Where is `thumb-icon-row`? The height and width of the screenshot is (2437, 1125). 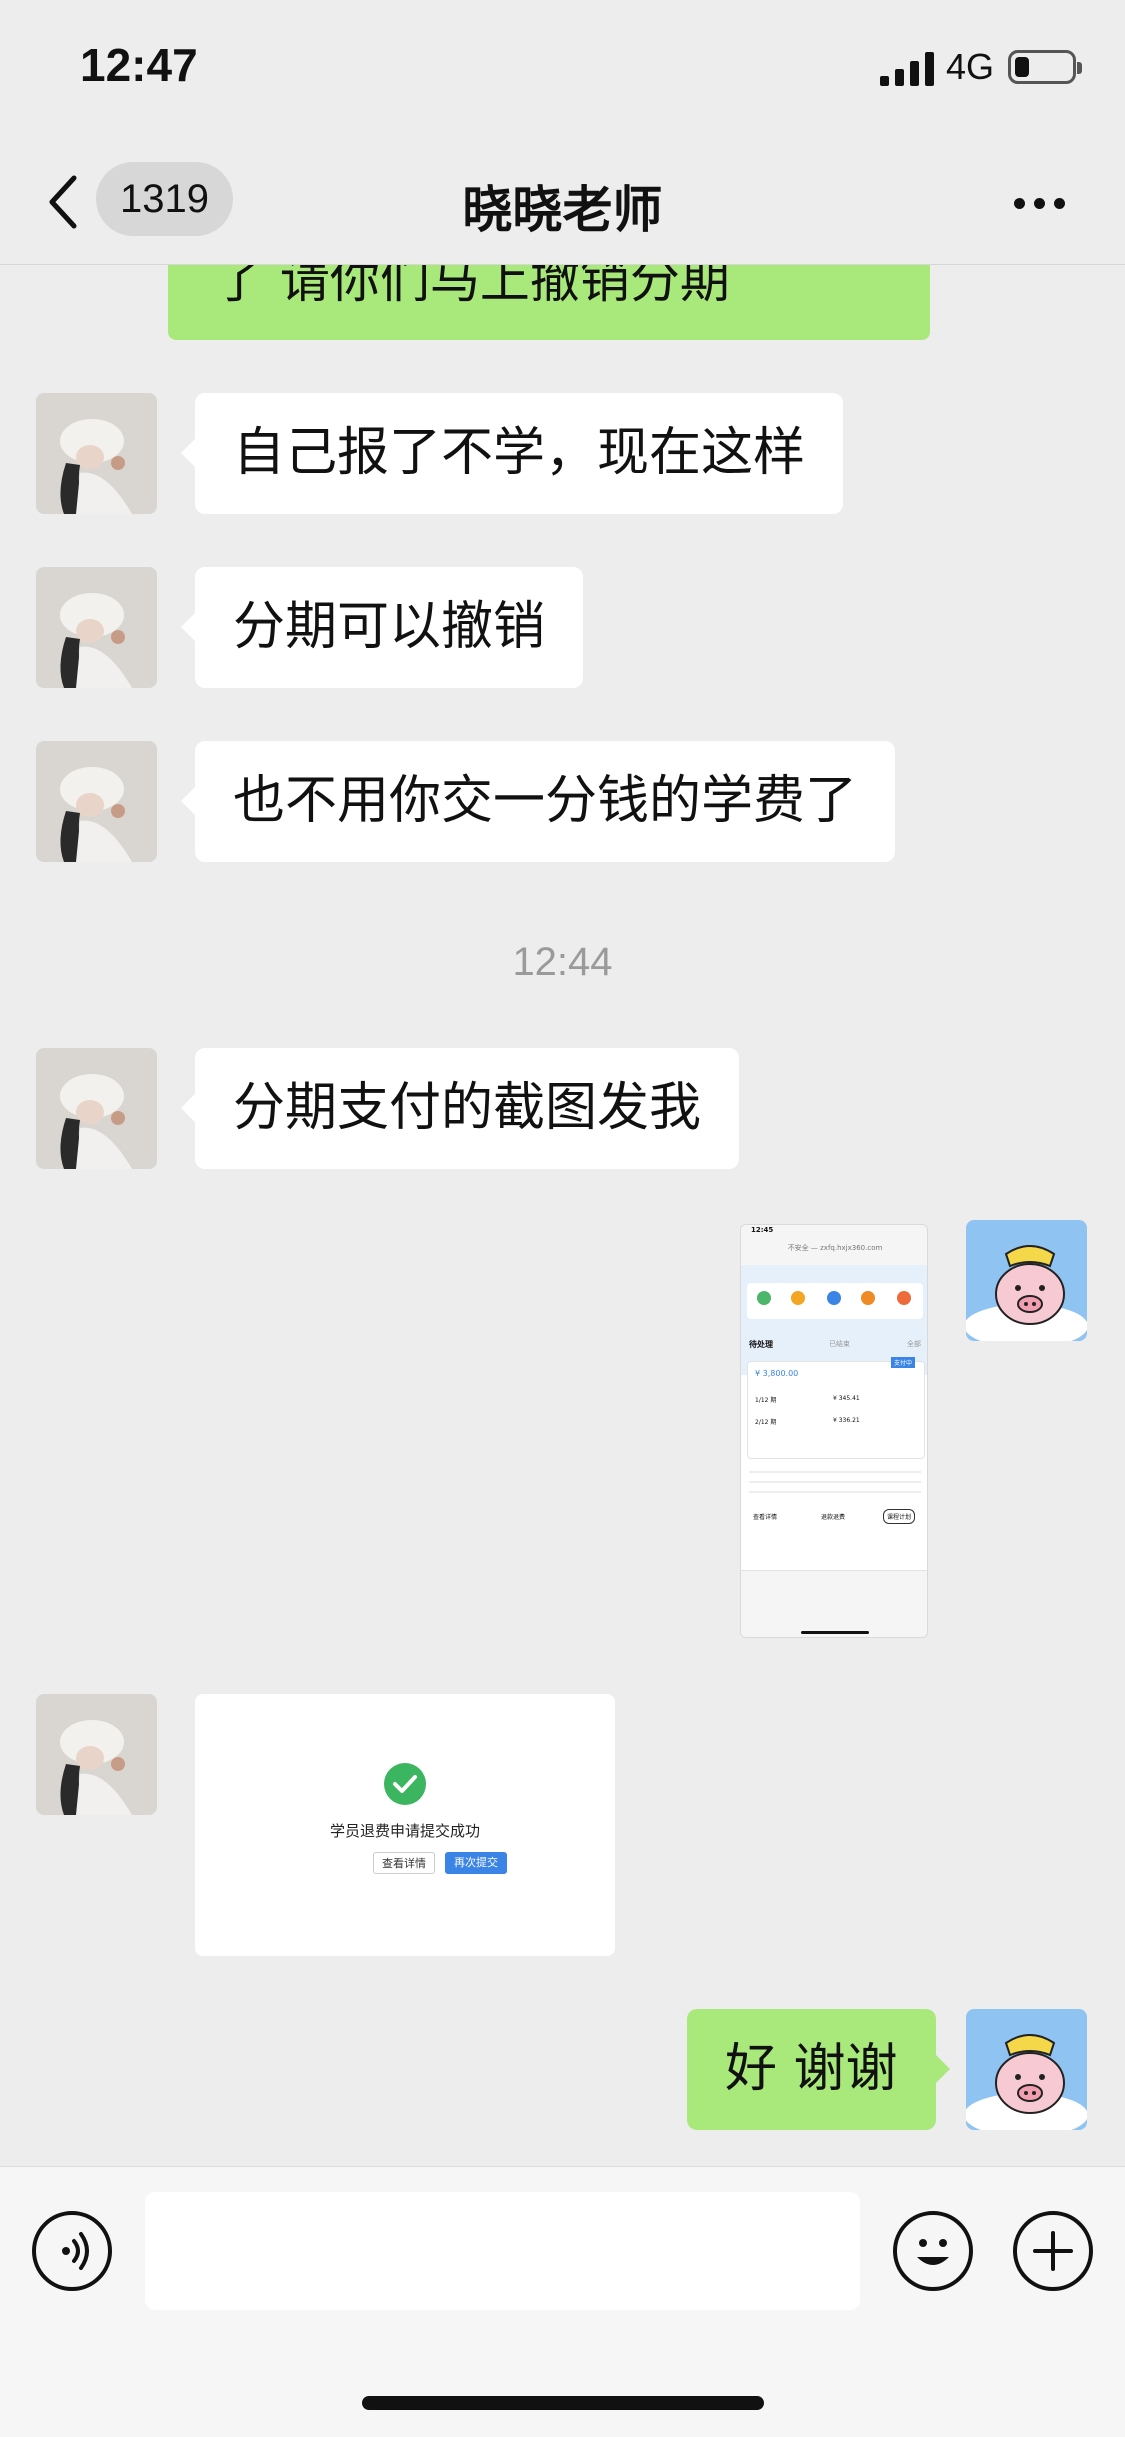 thumb-icon-row is located at coordinates (835, 1301).